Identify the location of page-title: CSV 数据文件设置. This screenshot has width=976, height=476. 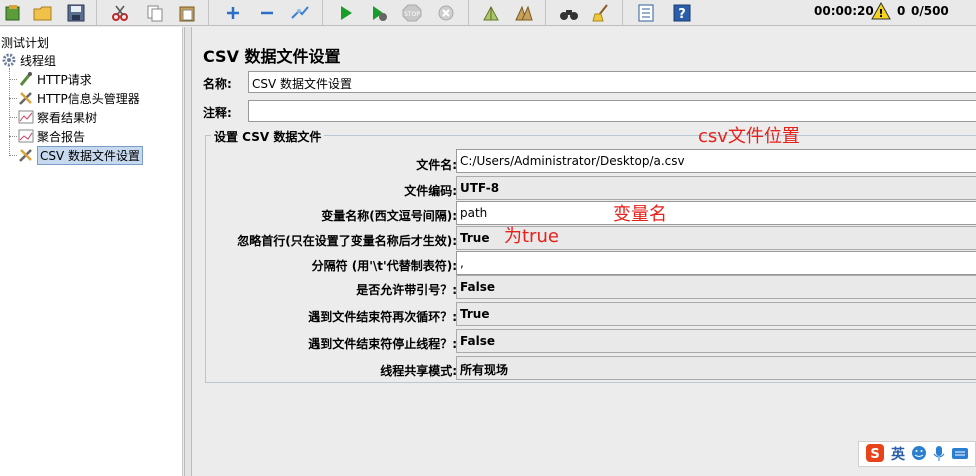
(272, 56).